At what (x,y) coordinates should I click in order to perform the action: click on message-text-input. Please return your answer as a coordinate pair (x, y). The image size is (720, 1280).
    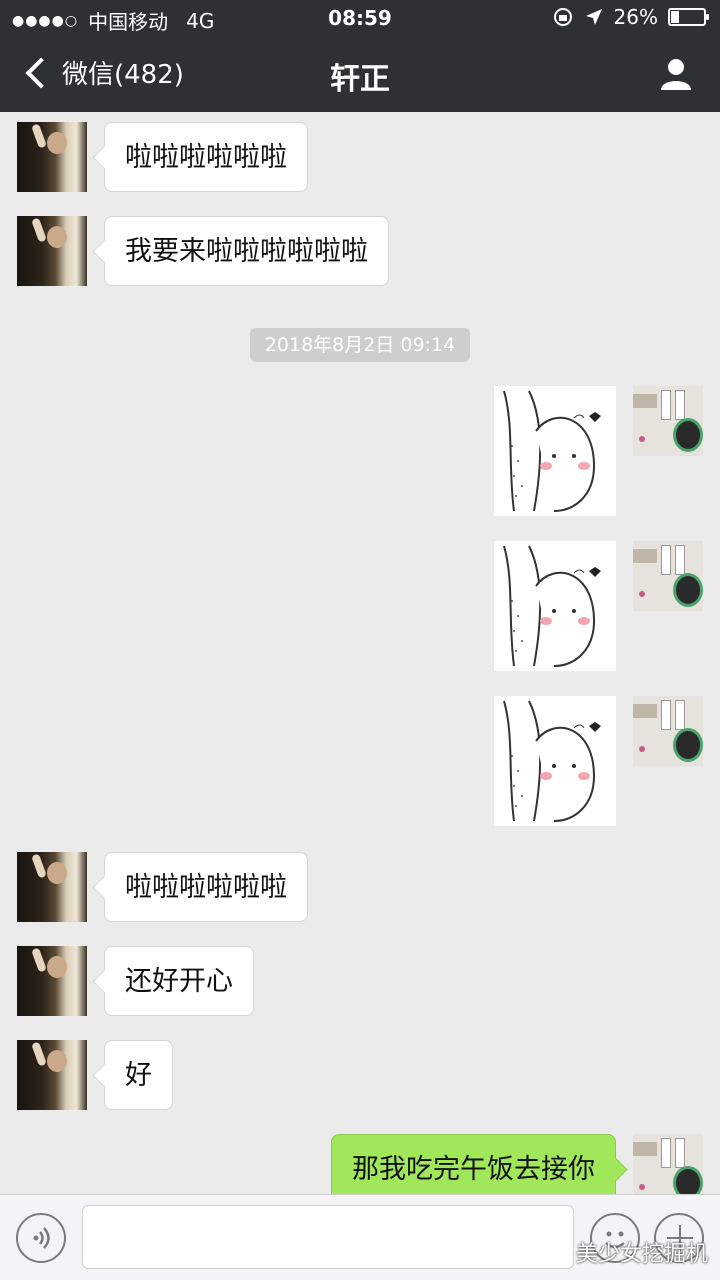
    Looking at the image, I should click on (328, 1237).